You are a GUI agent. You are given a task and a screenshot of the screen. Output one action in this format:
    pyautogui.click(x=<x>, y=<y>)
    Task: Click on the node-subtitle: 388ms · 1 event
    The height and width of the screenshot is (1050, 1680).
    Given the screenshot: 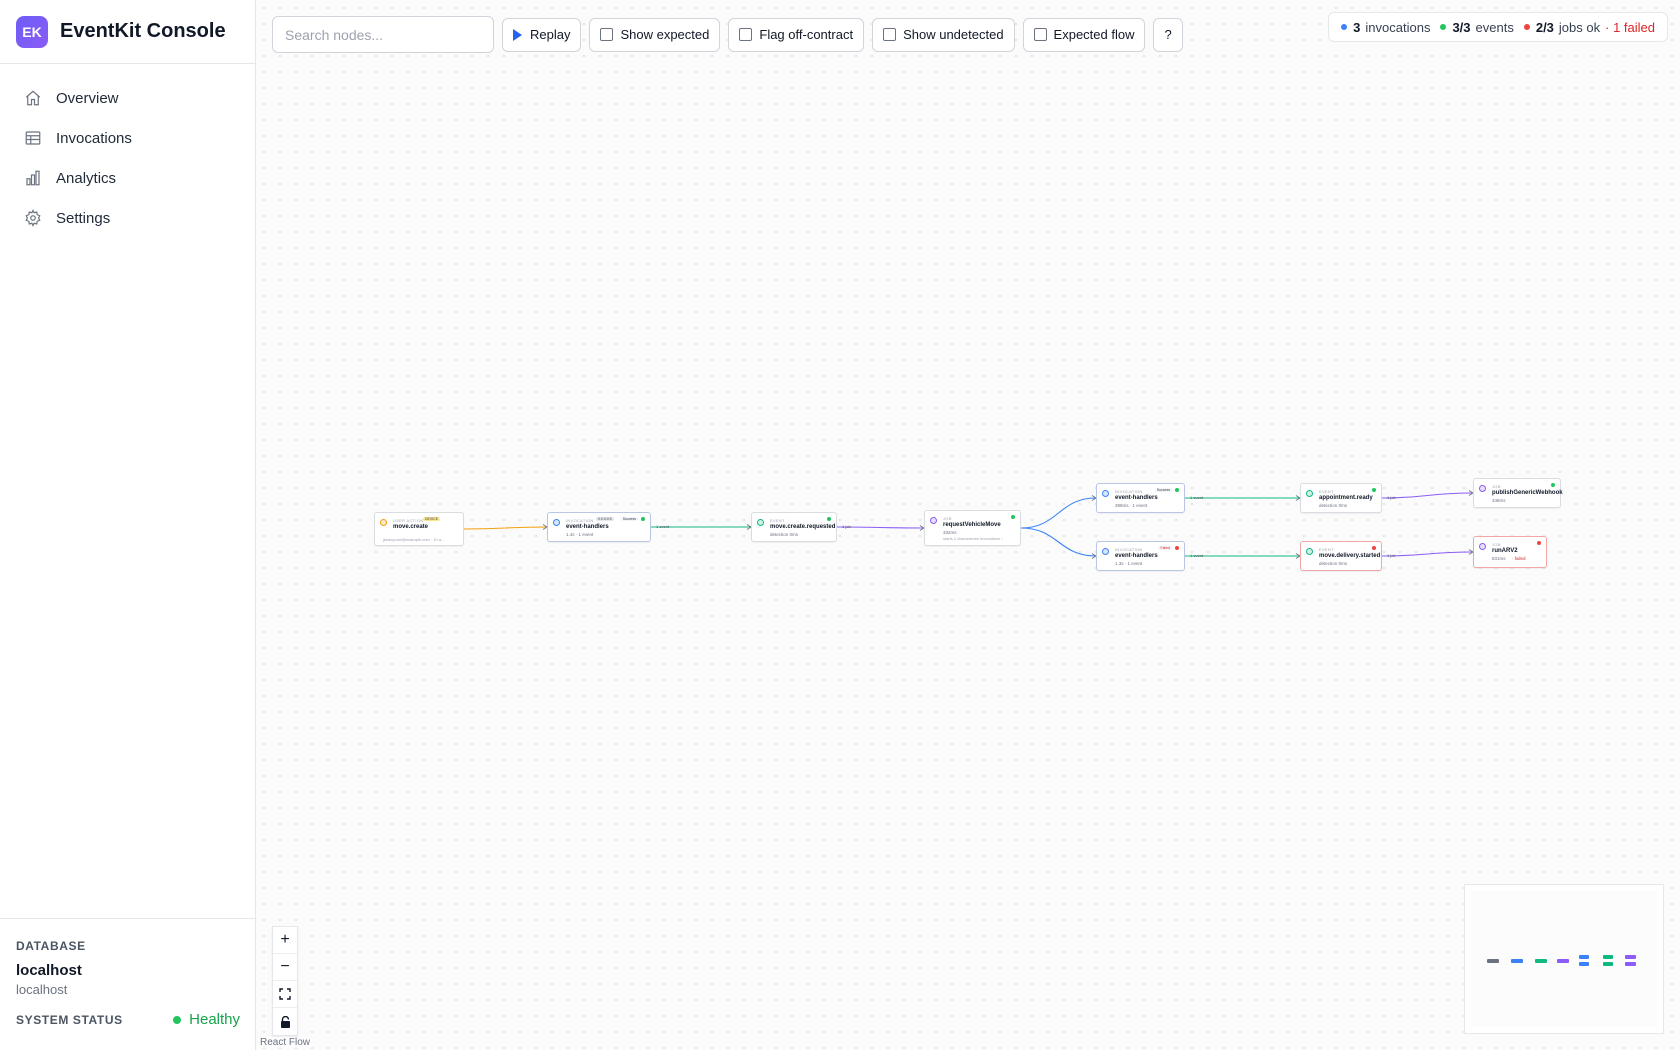 What is the action you would take?
    pyautogui.click(x=1131, y=505)
    